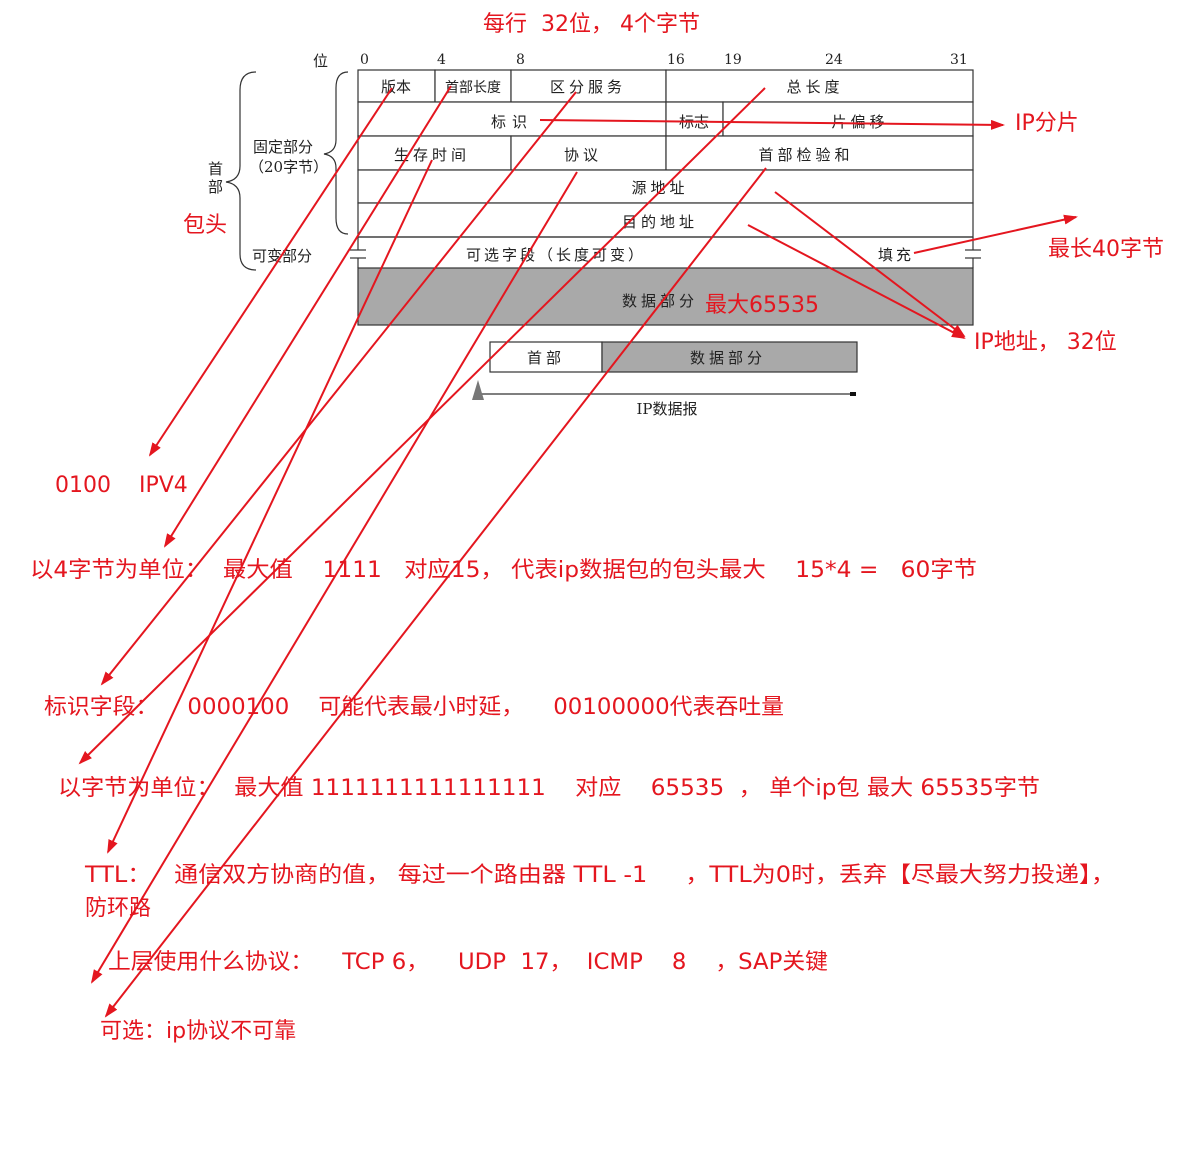  What do you see at coordinates (853, 394) in the screenshot?
I see `datagram-end-marker` at bounding box center [853, 394].